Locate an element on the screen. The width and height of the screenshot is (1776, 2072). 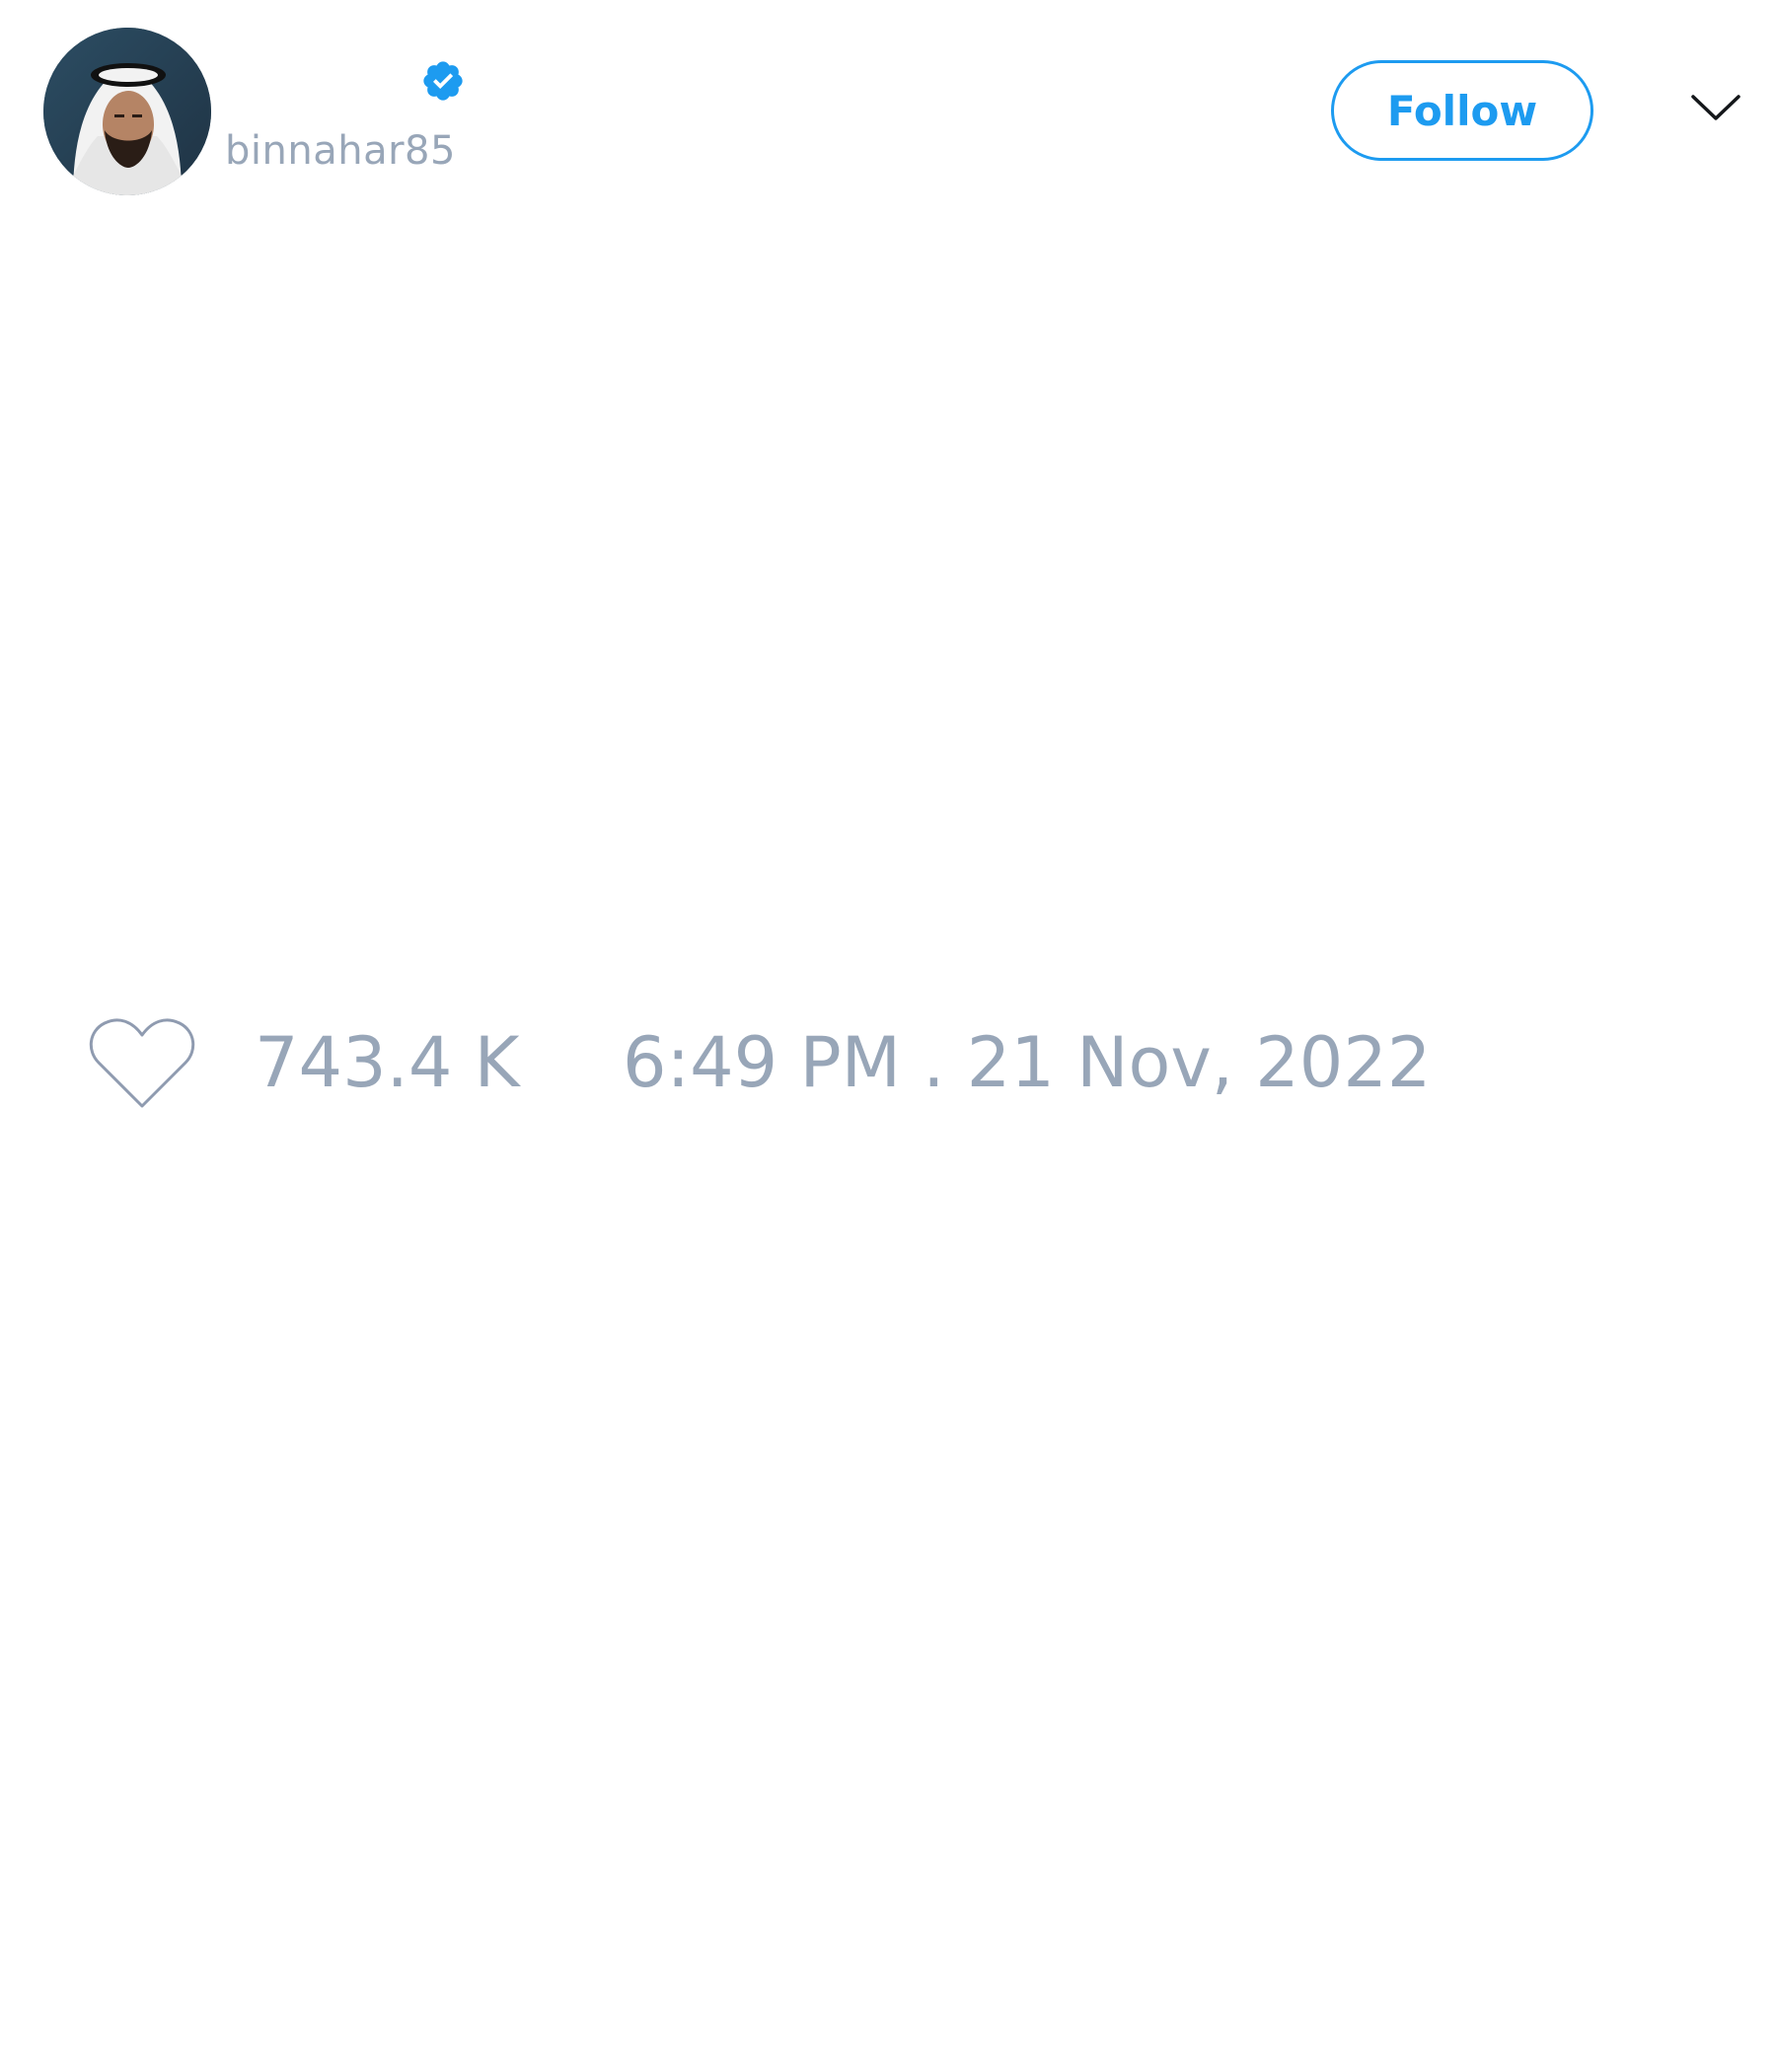
avatar-image is located at coordinates (127, 112).